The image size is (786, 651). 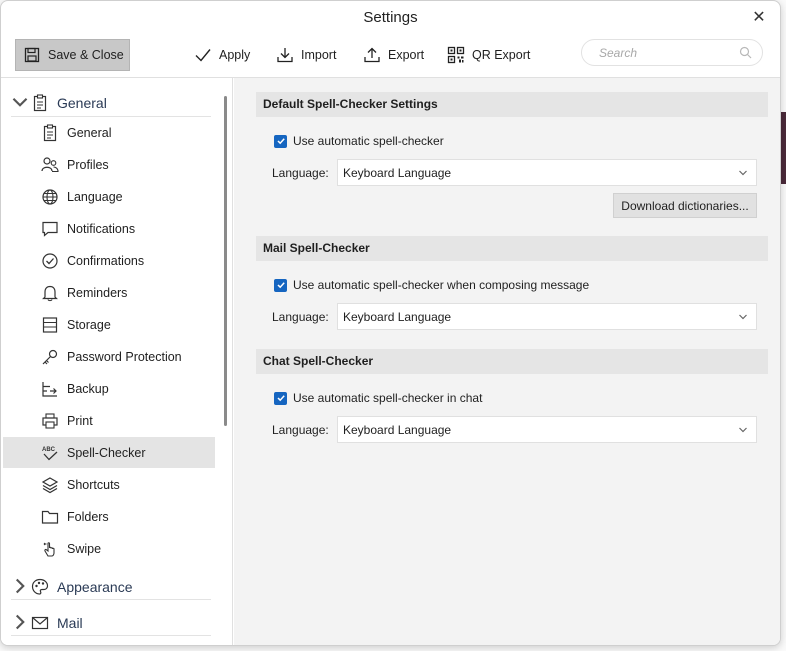 I want to click on sidebar-item-profiles: Profiles, so click(x=109, y=164).